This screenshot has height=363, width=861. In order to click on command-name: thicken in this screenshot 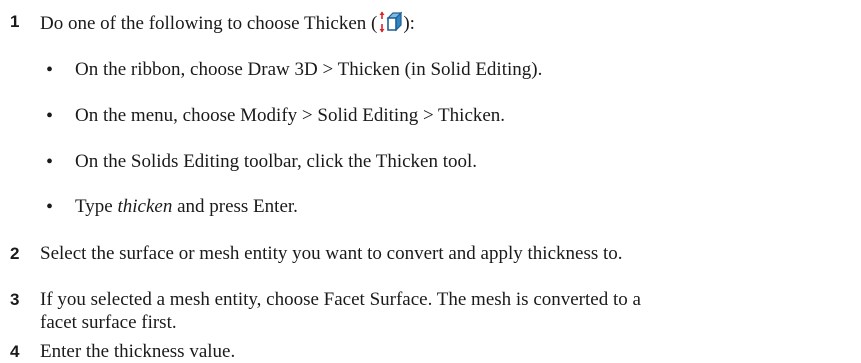, I will do `click(145, 206)`.